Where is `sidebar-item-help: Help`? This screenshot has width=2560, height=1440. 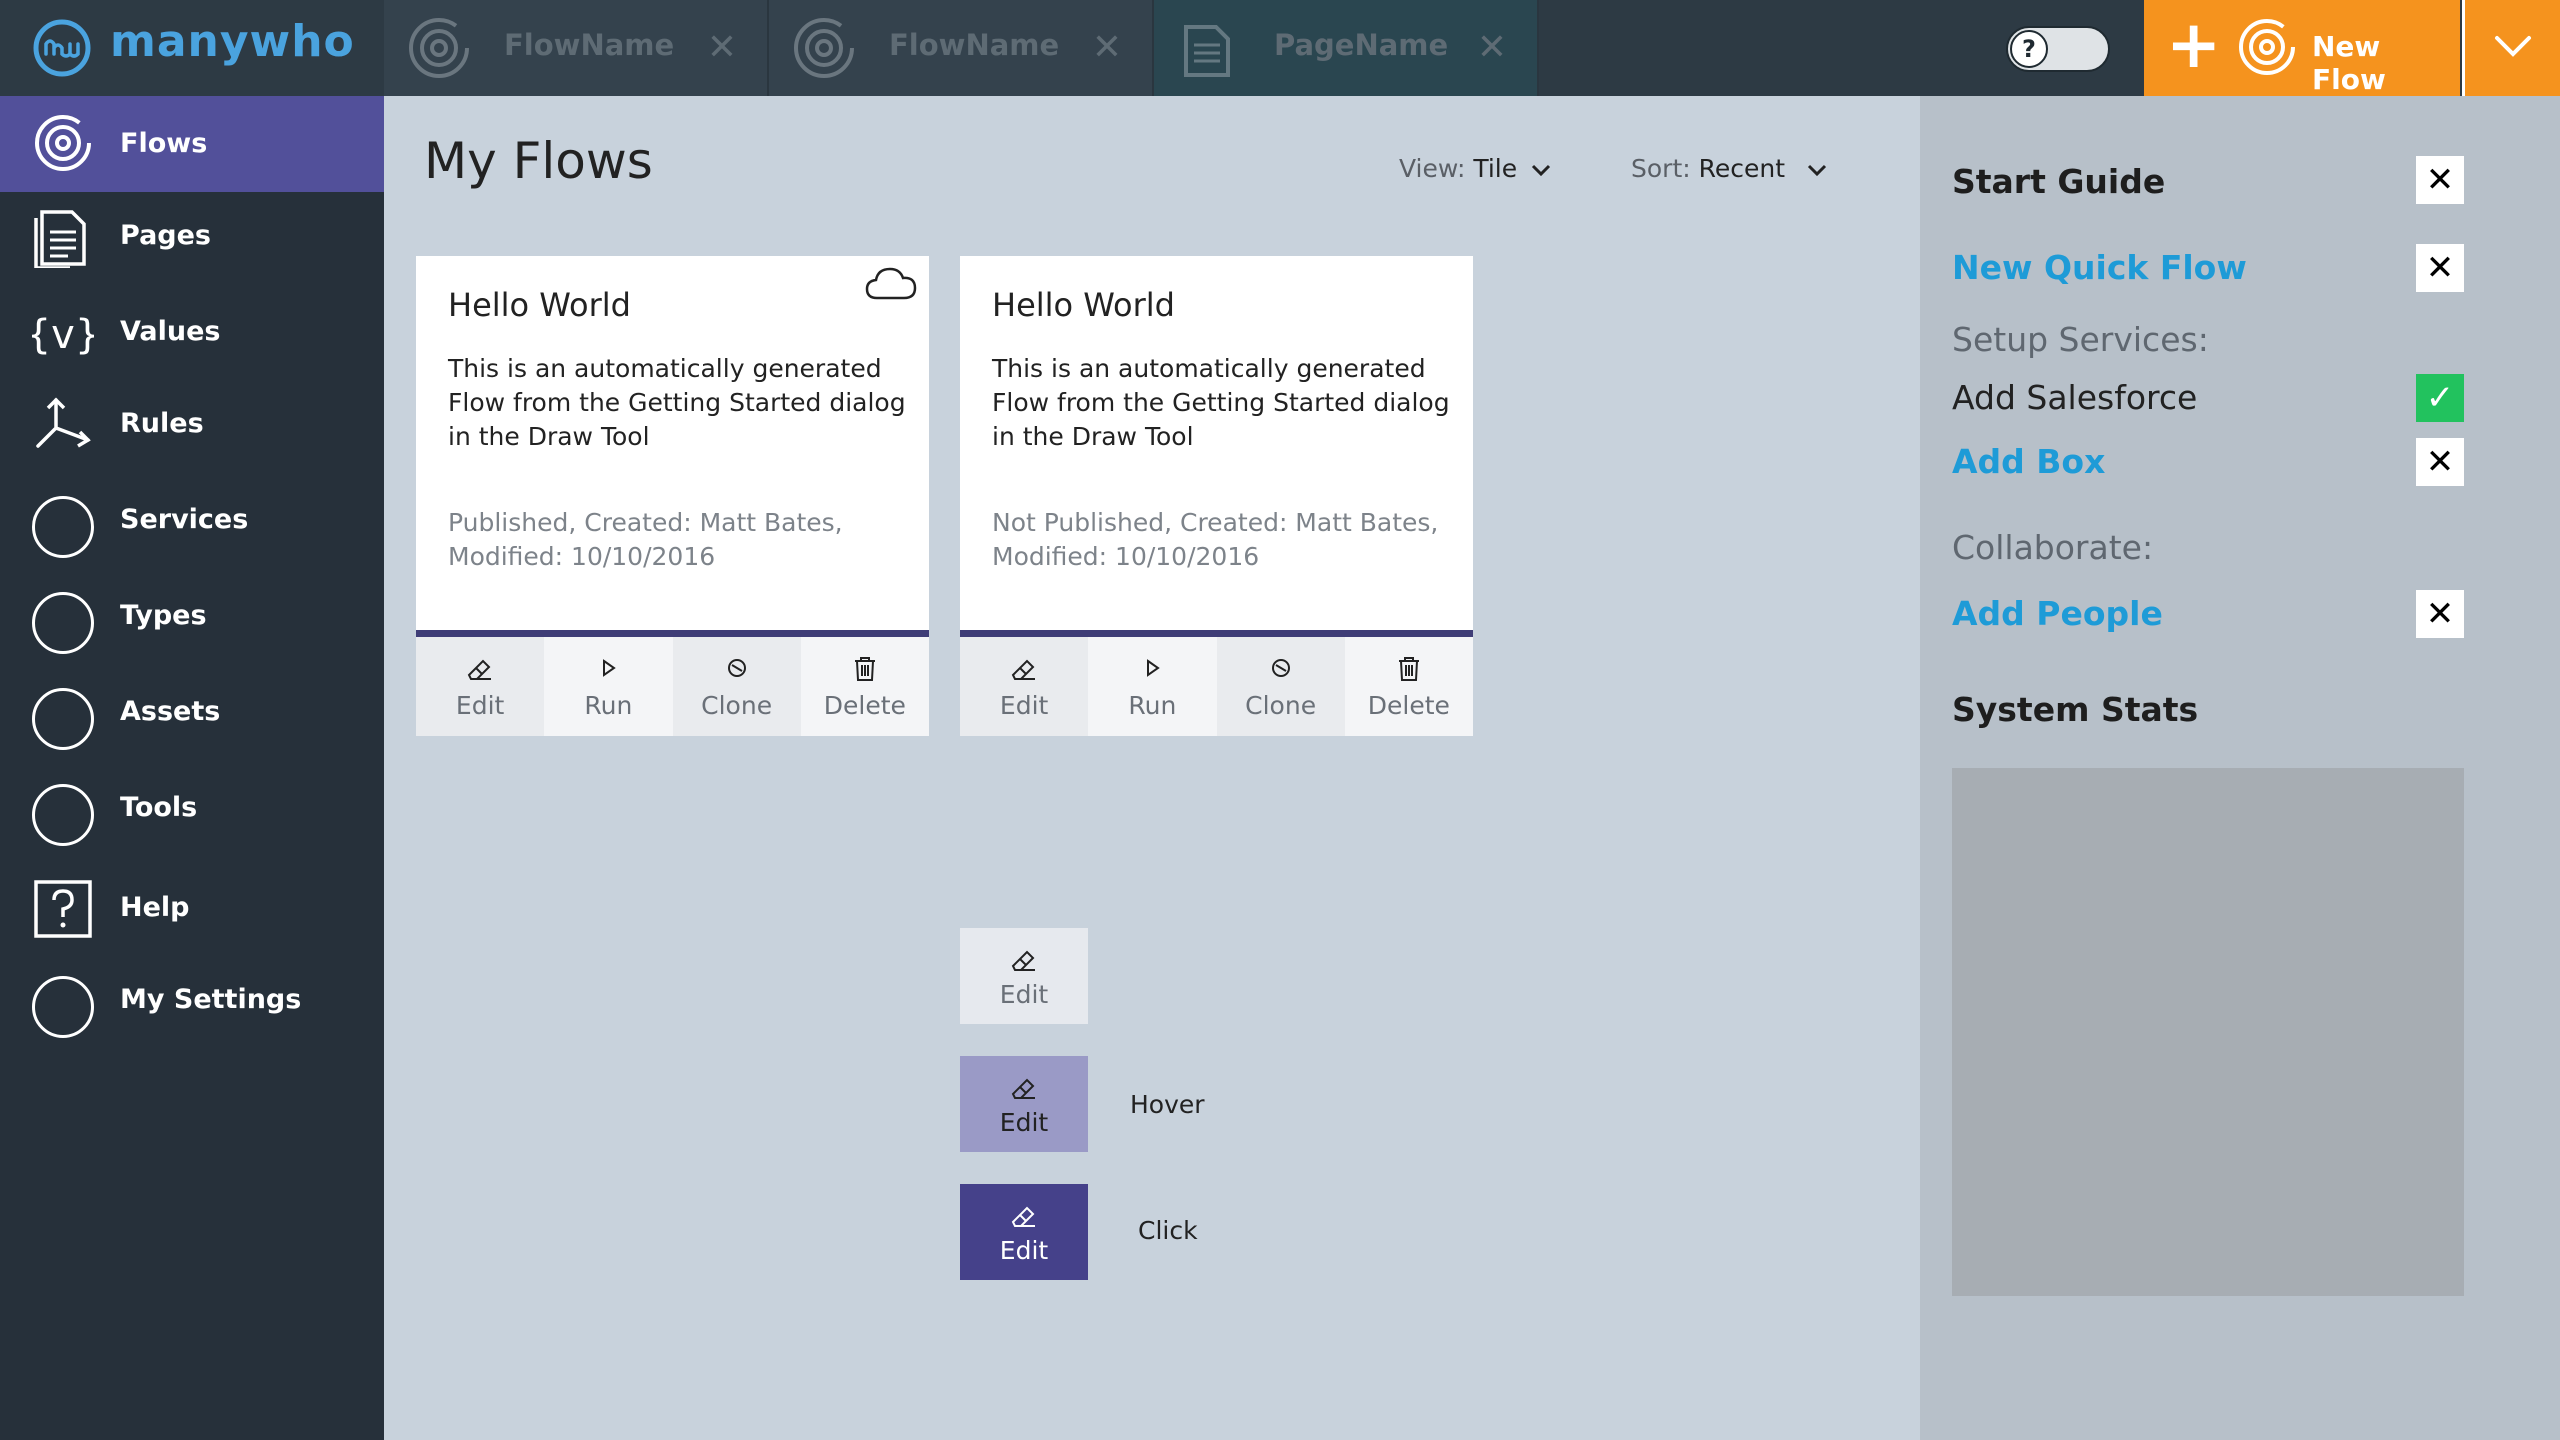
sidebar-item-help: Help is located at coordinates (192, 910).